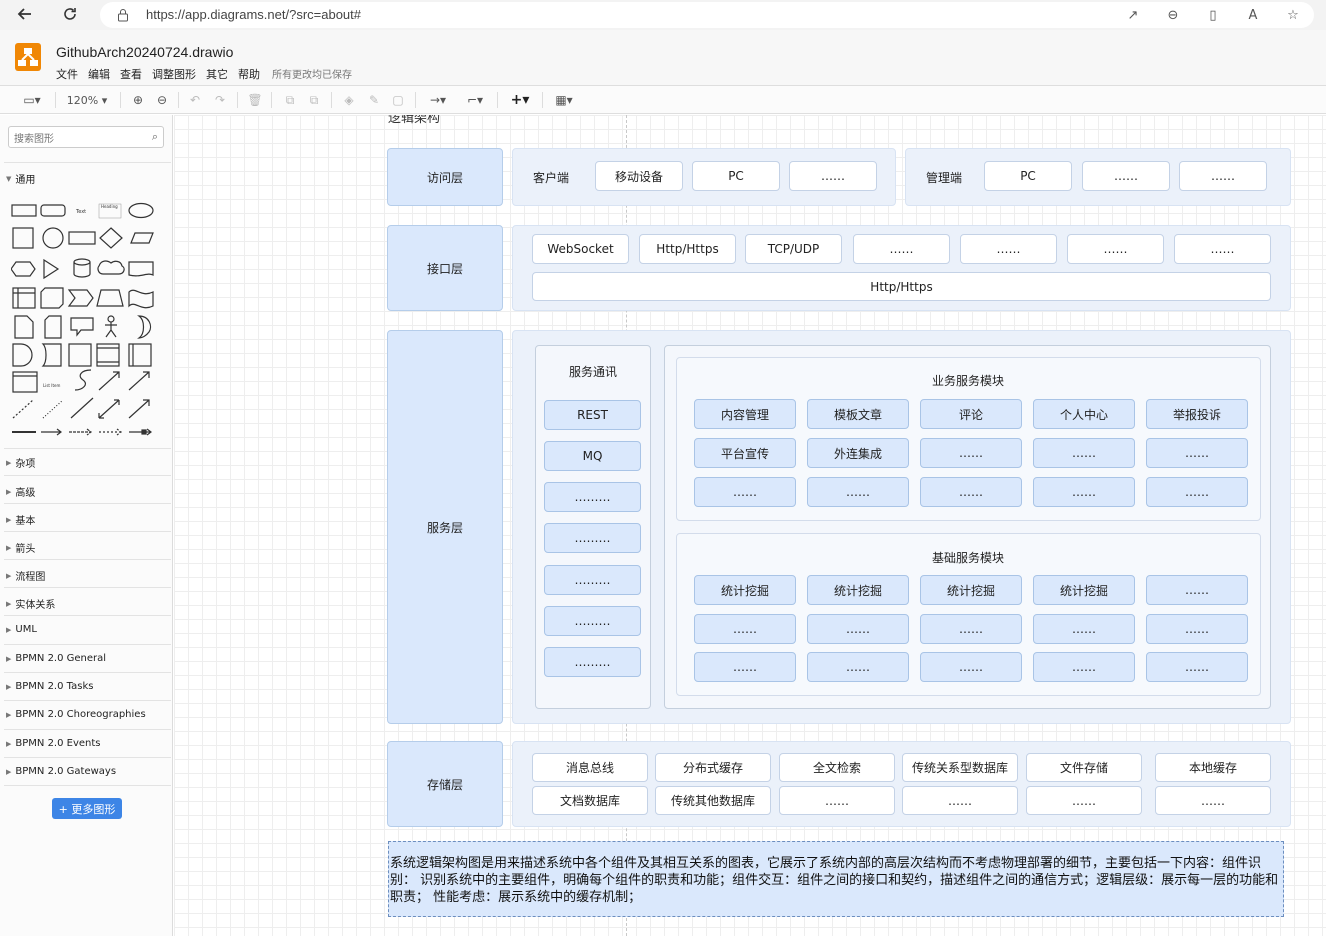 Image resolution: width=1326 pixels, height=936 pixels. I want to click on comm-item: REST, so click(592, 415).